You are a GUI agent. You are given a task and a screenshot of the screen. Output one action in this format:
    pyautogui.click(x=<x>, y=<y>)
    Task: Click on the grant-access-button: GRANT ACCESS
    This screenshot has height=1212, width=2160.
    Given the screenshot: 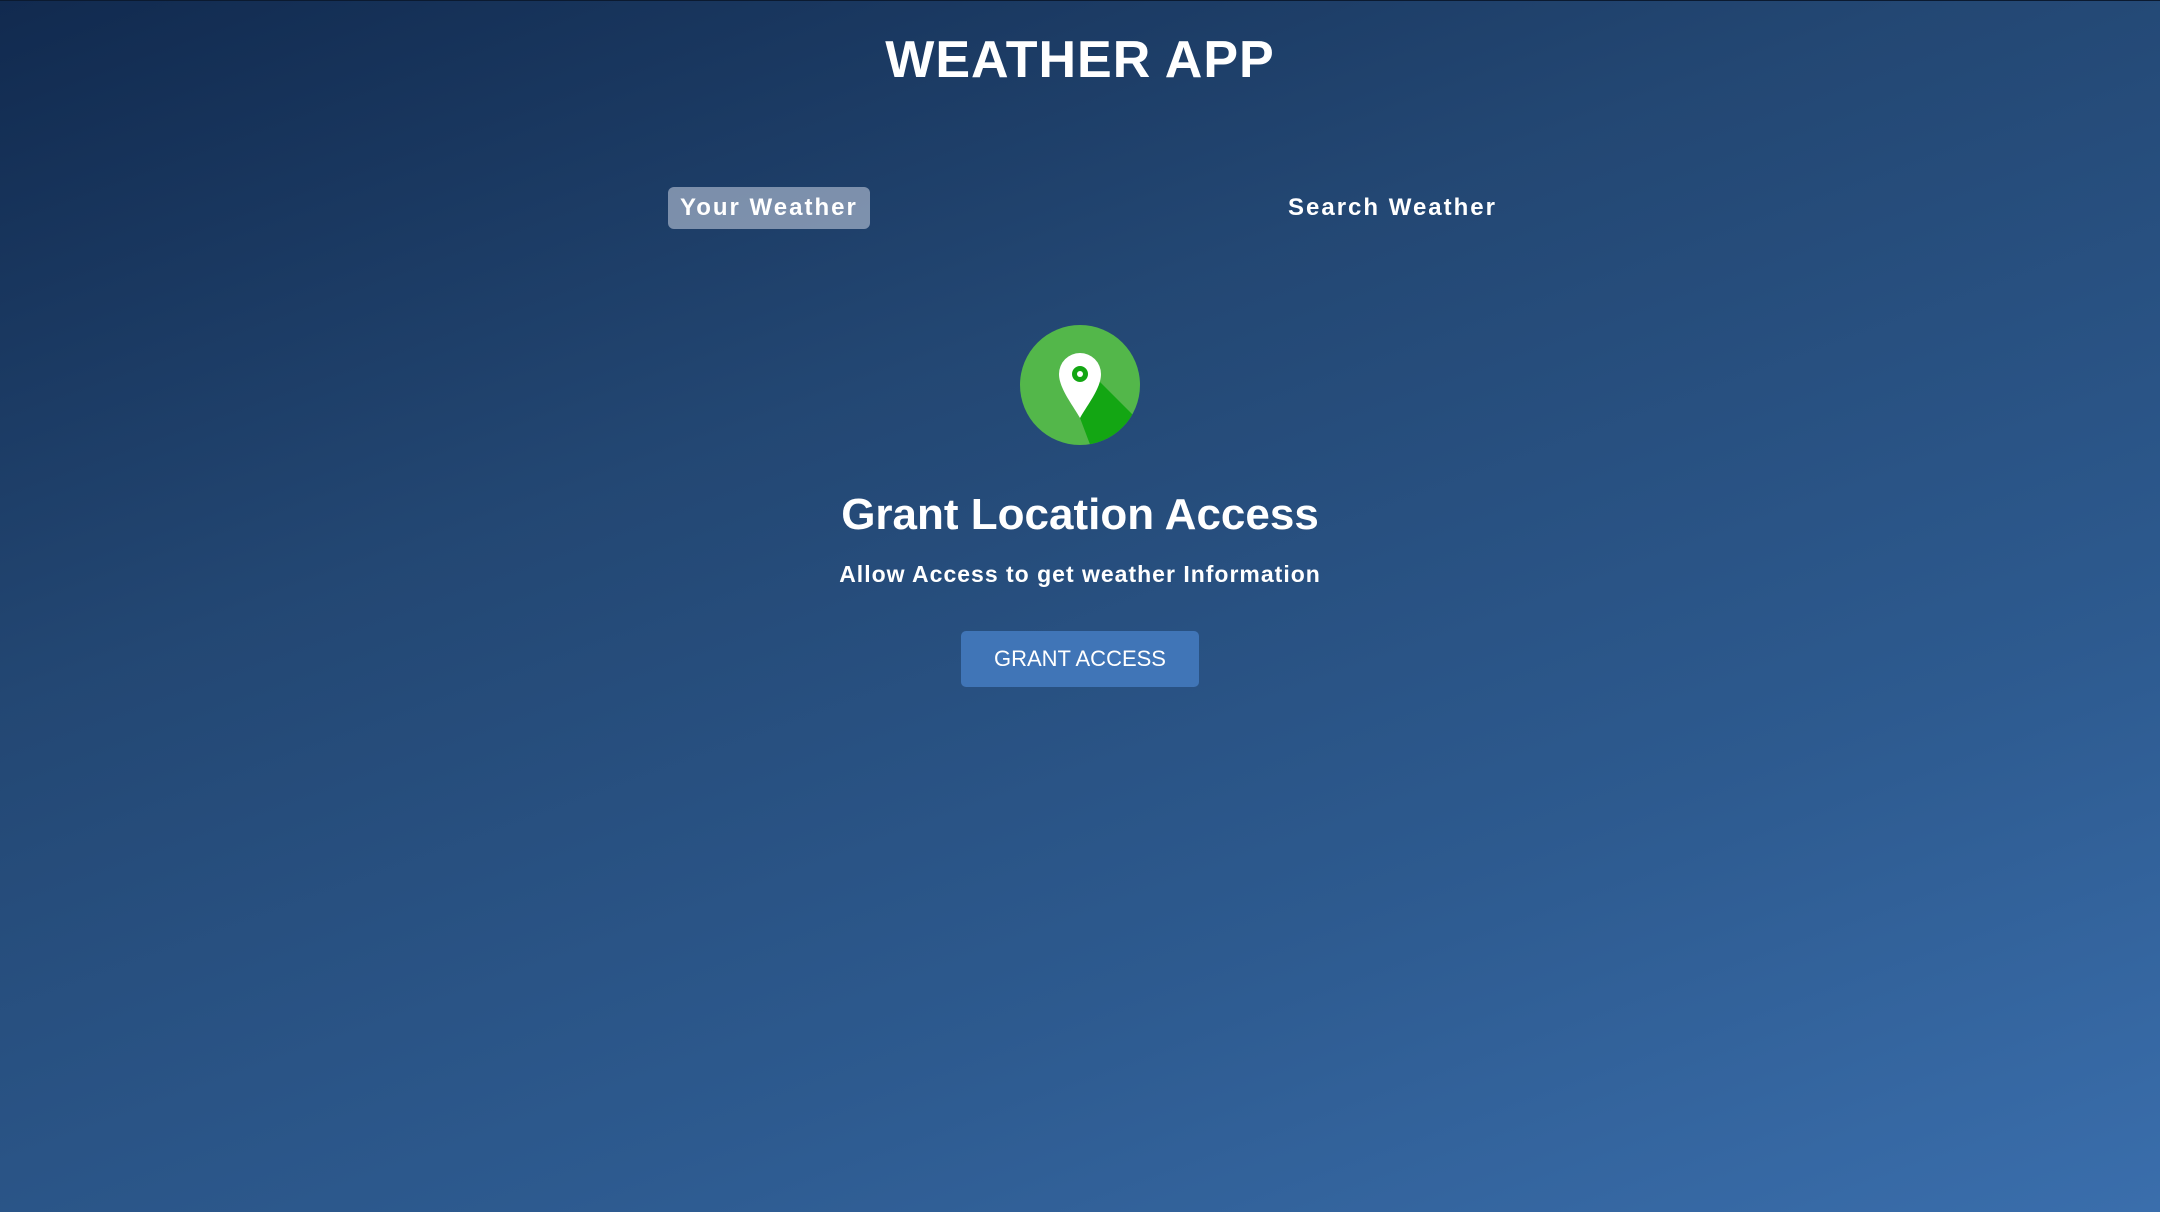 What is the action you would take?
    pyautogui.click(x=1080, y=659)
    